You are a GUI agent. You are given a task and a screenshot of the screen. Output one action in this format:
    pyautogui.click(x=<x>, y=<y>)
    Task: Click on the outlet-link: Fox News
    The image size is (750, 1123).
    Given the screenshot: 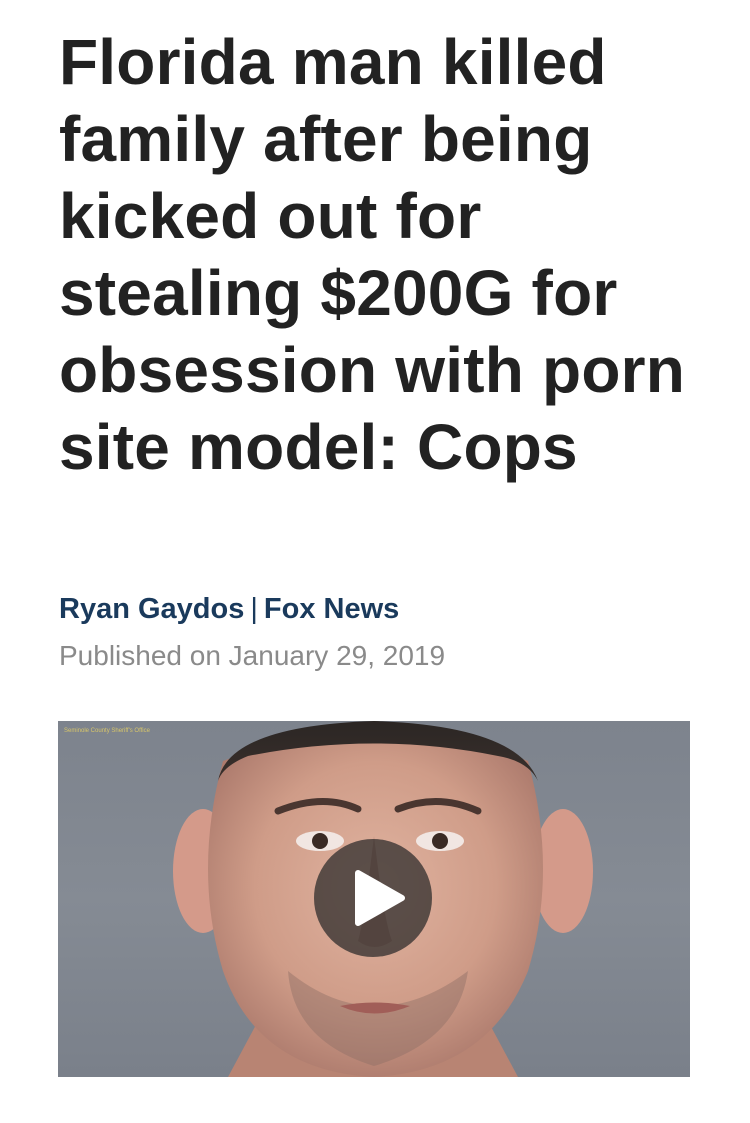 What is the action you would take?
    pyautogui.click(x=331, y=609)
    